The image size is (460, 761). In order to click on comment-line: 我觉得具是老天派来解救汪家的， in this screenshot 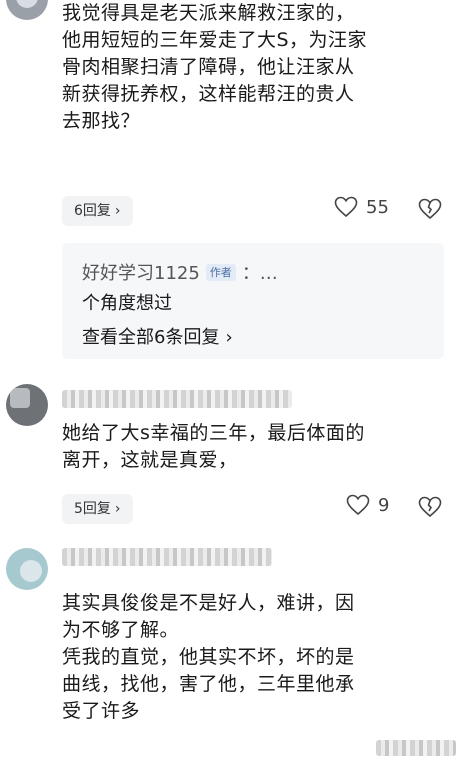, I will do `click(208, 13)`.